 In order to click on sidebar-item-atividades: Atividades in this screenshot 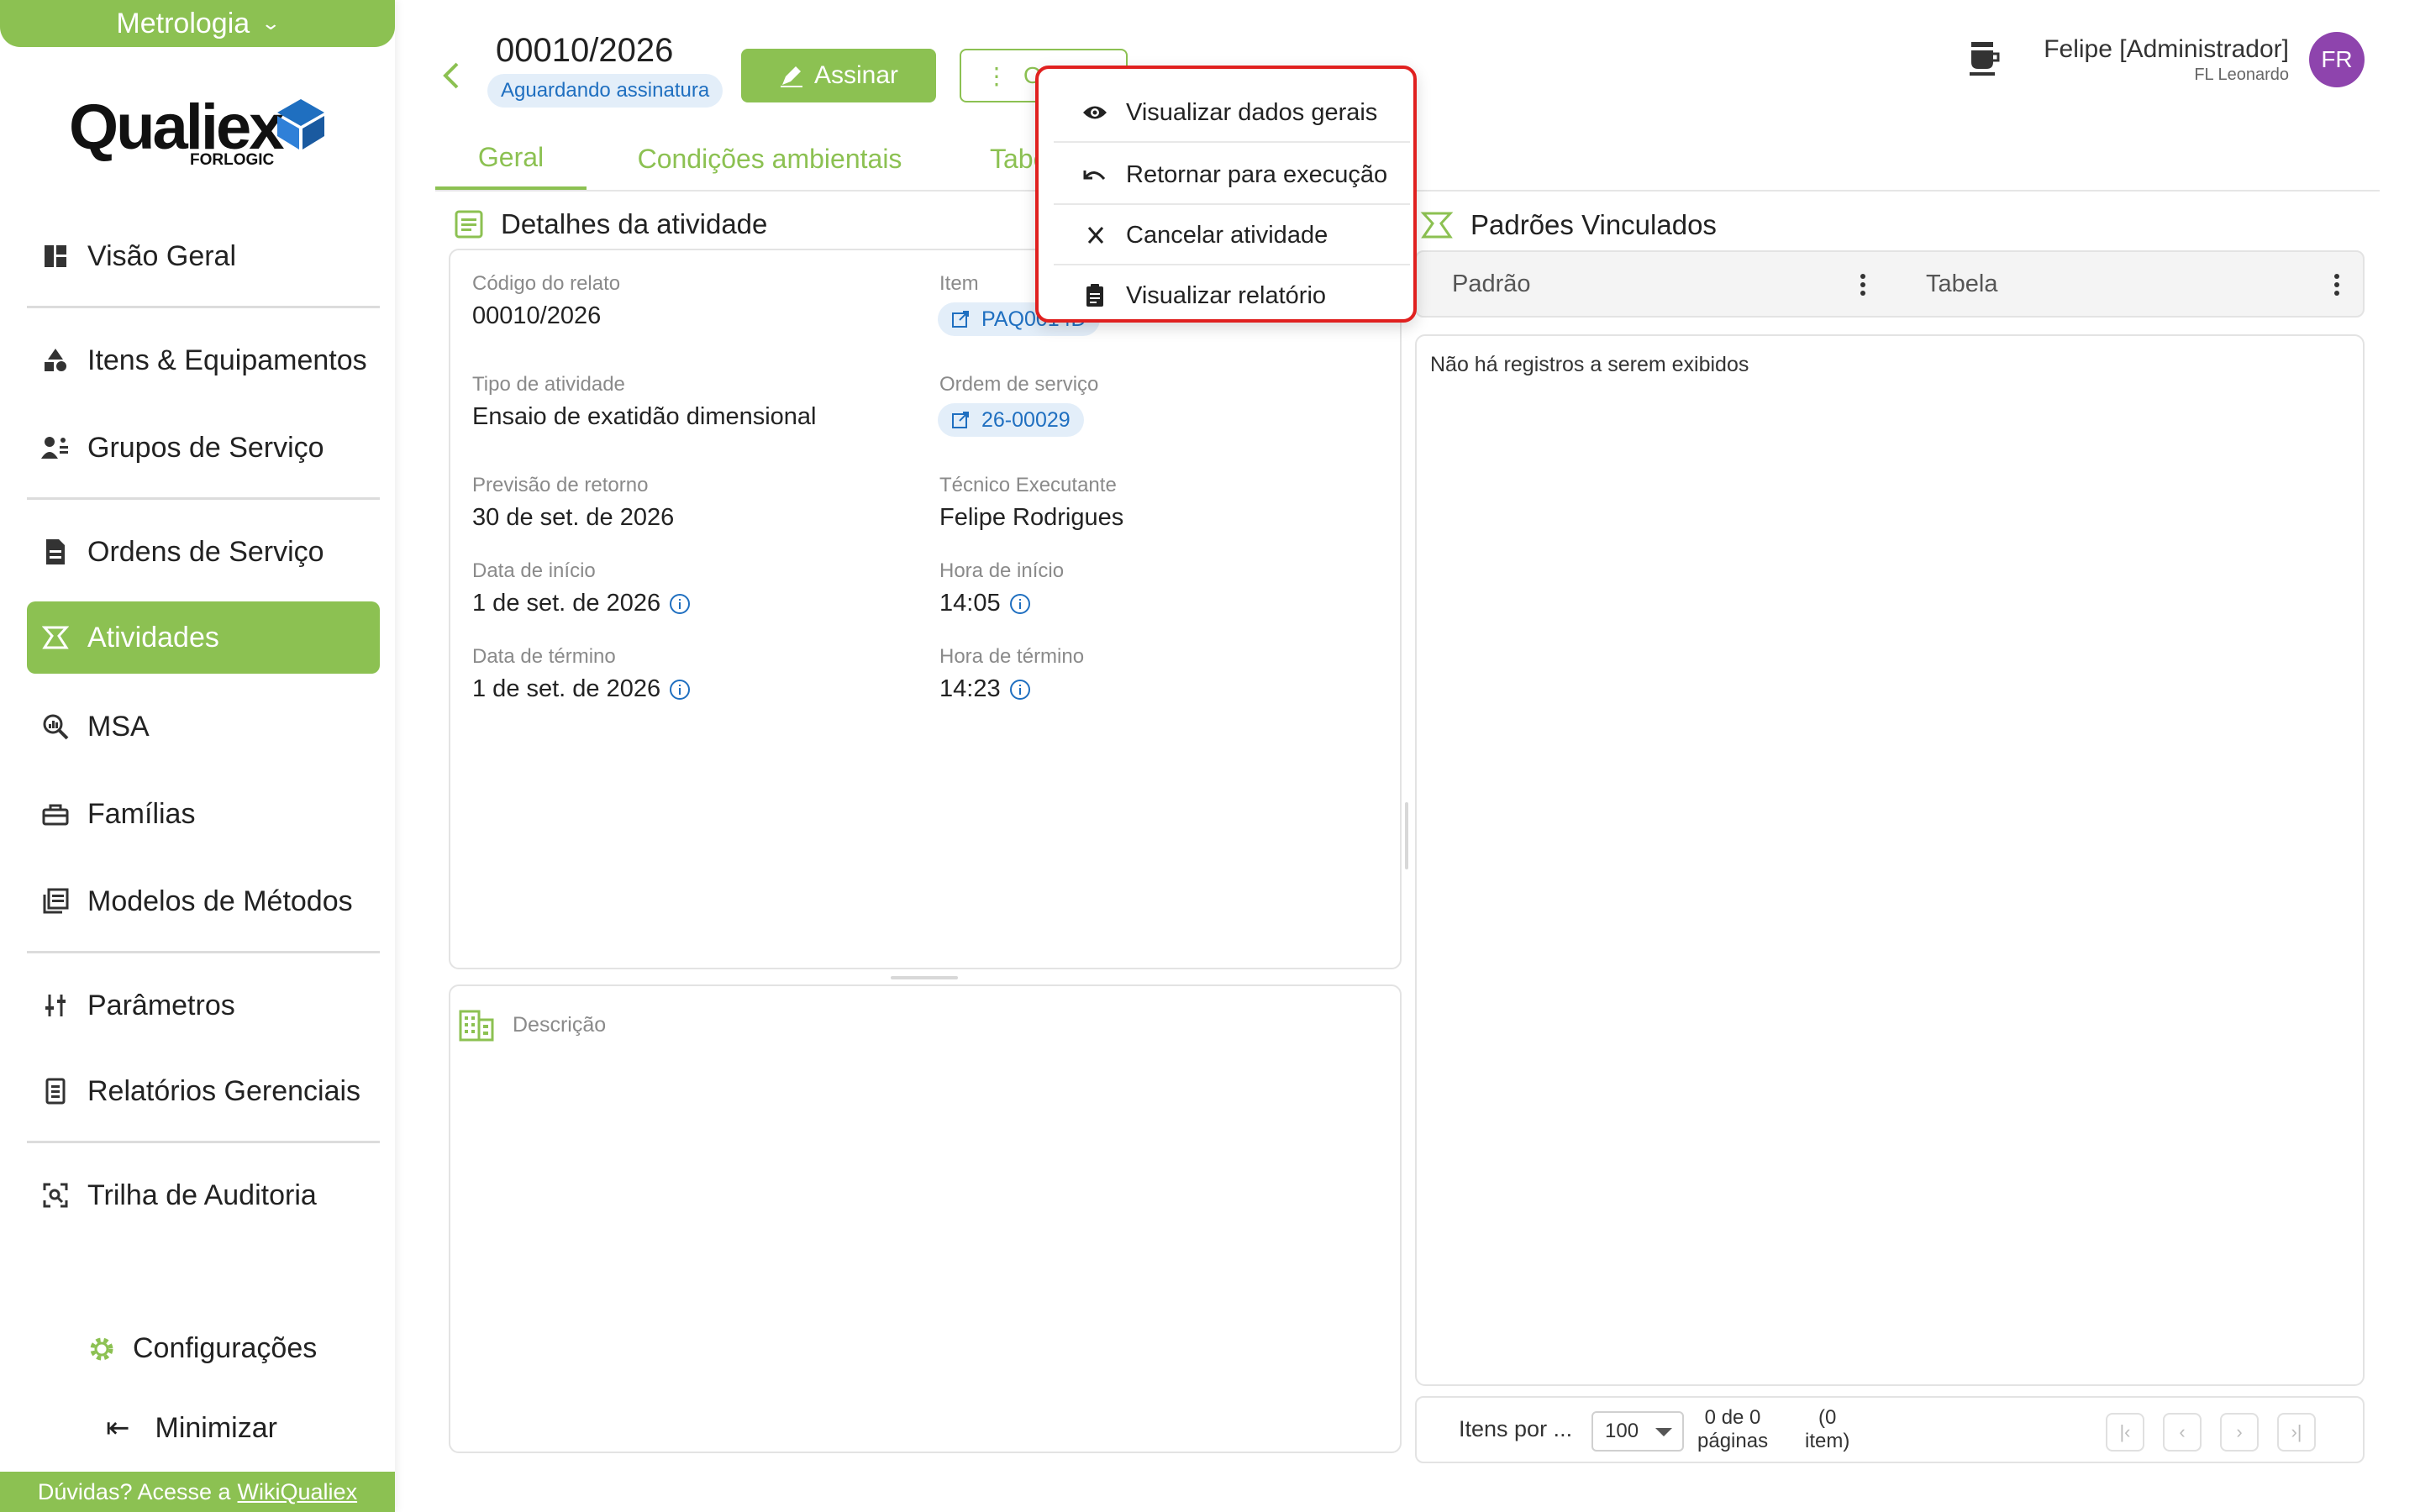, I will do `click(203, 637)`.